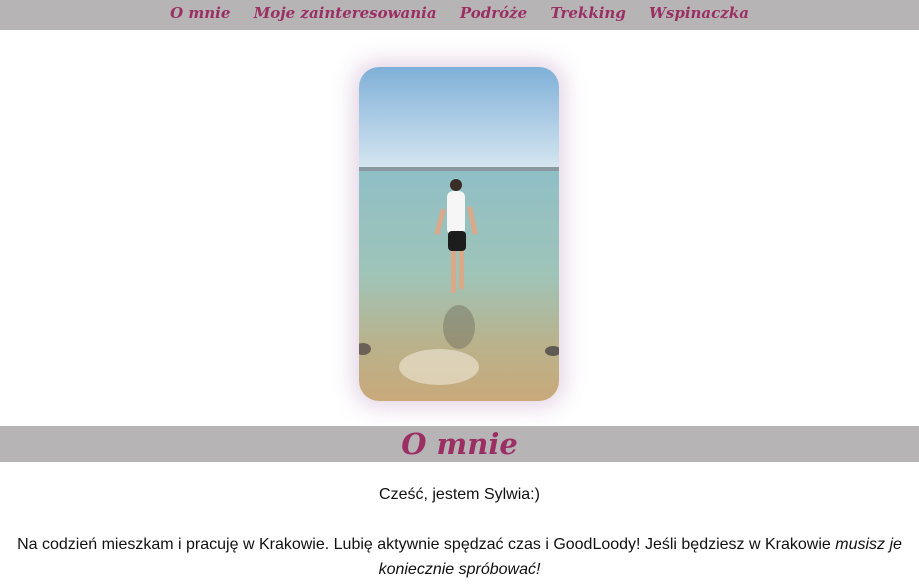  What do you see at coordinates (587, 13) in the screenshot?
I see `nav-link-trekking: Trekking` at bounding box center [587, 13].